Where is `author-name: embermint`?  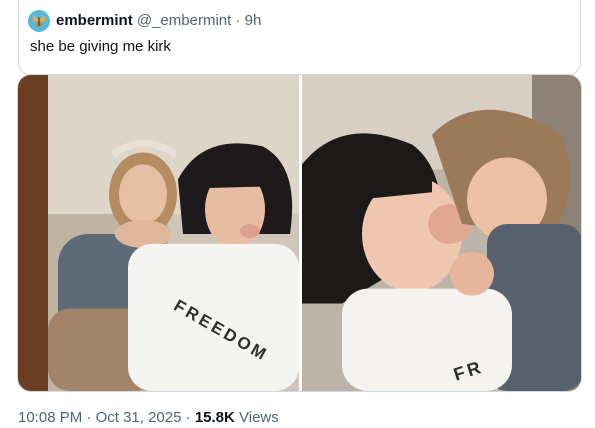 author-name: embermint is located at coordinates (94, 20).